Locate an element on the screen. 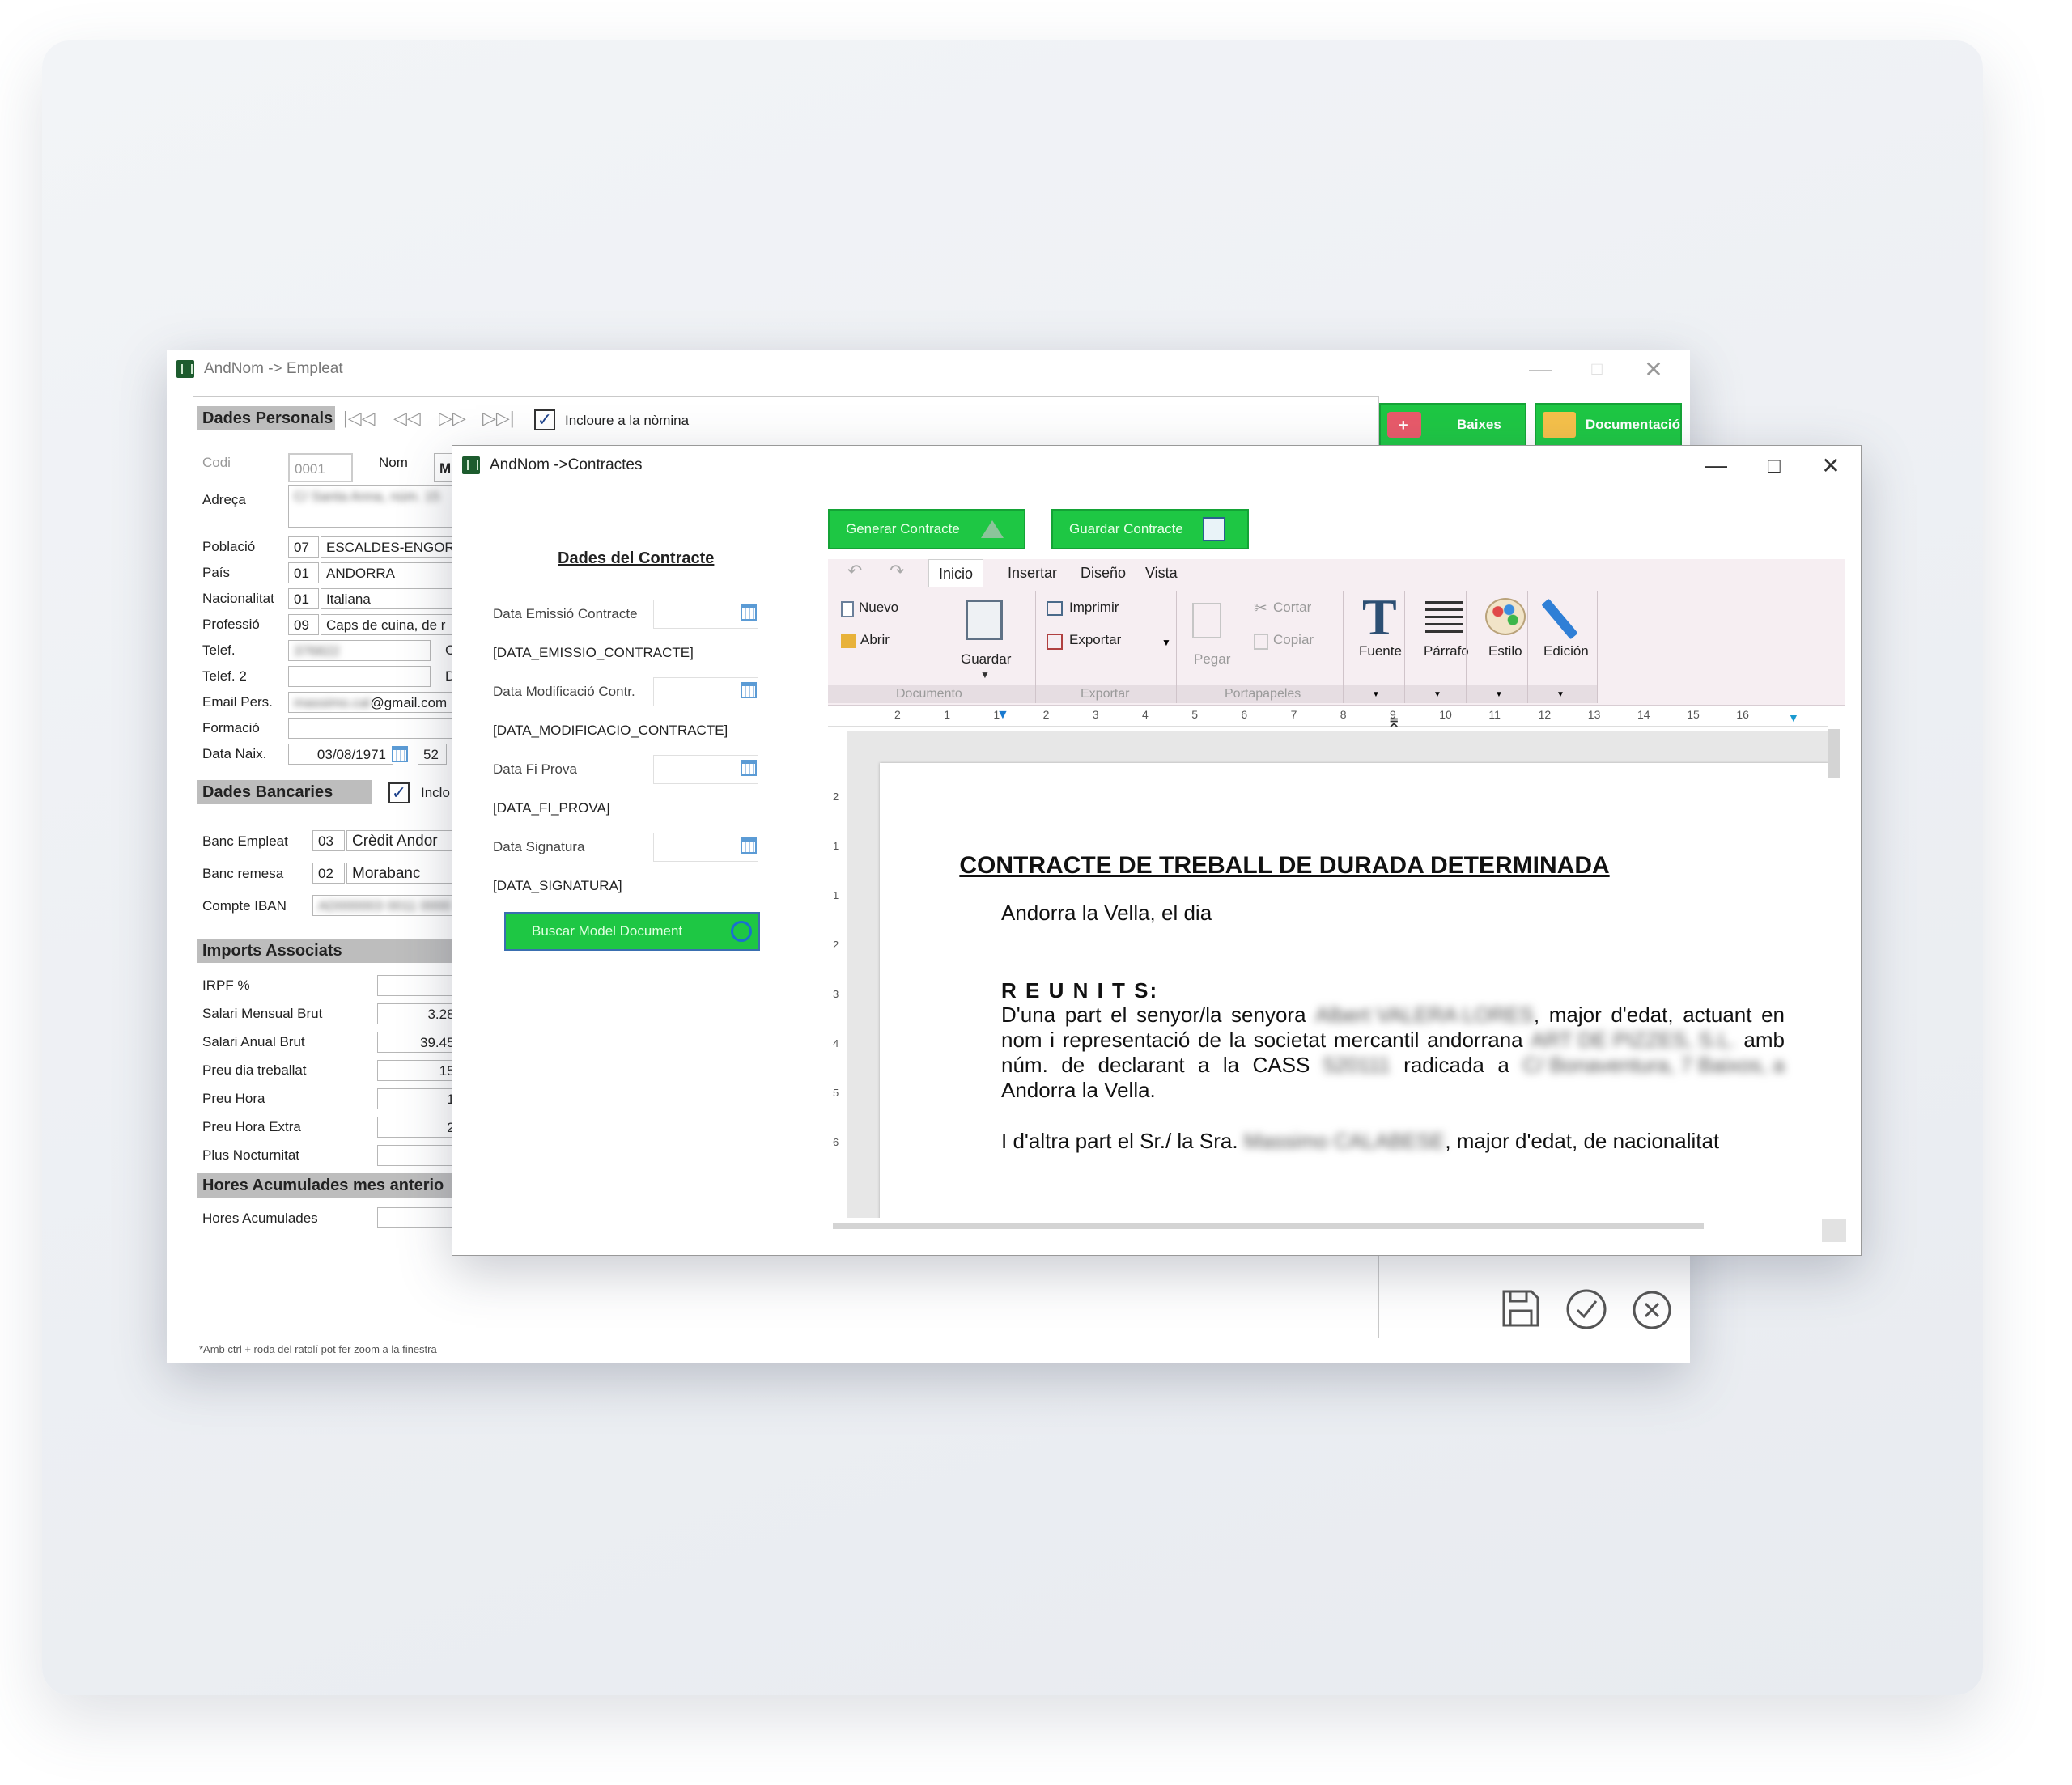  p1-address: C/ Bonaventura, 7 Baixos, a is located at coordinates (1653, 1065).